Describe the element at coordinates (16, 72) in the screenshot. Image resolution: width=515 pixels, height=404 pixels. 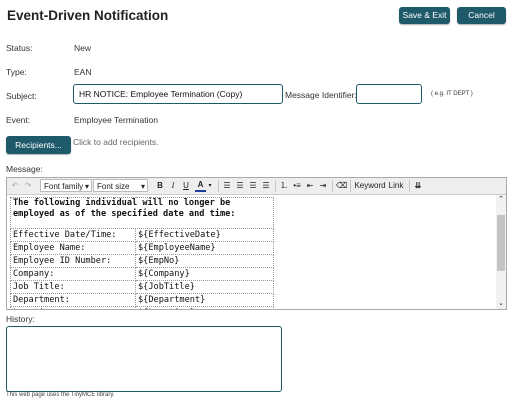
I see `type-label: Type:` at that location.